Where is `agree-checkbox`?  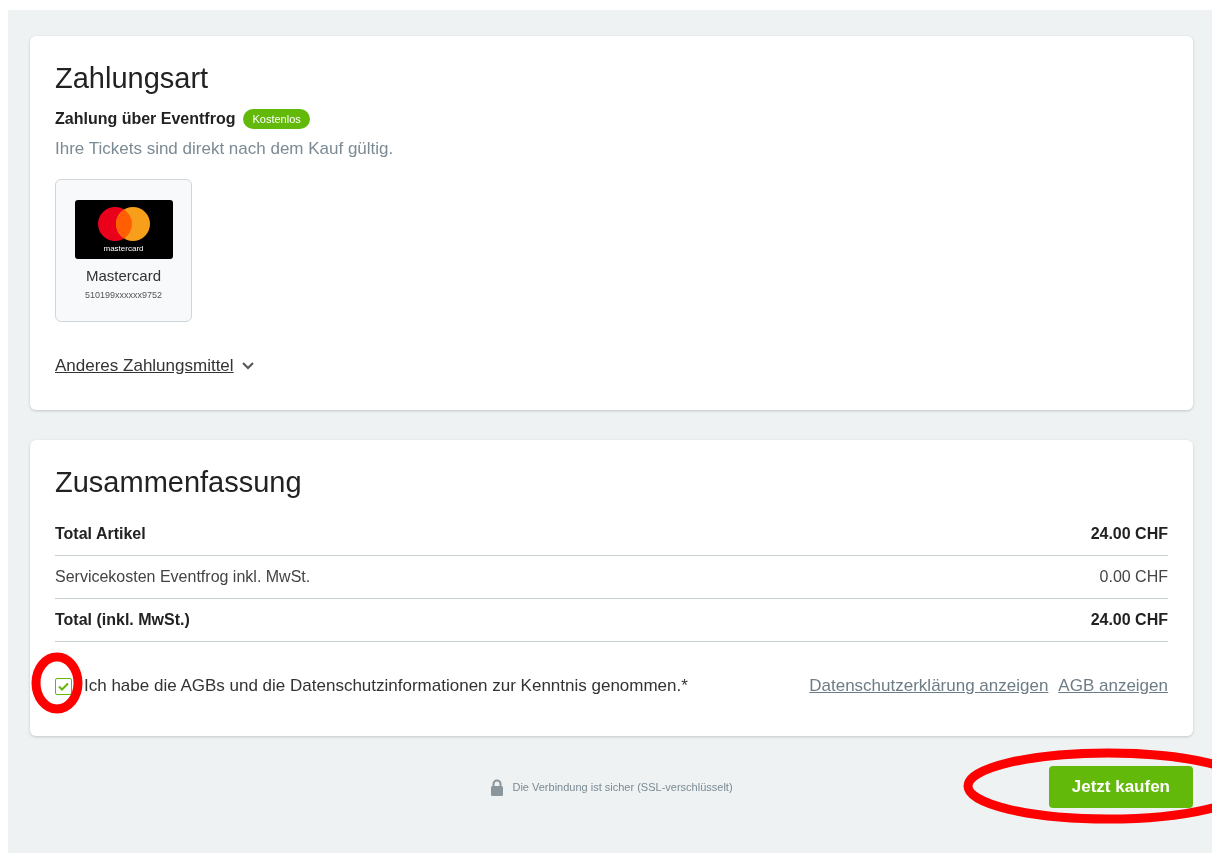 agree-checkbox is located at coordinates (63, 686).